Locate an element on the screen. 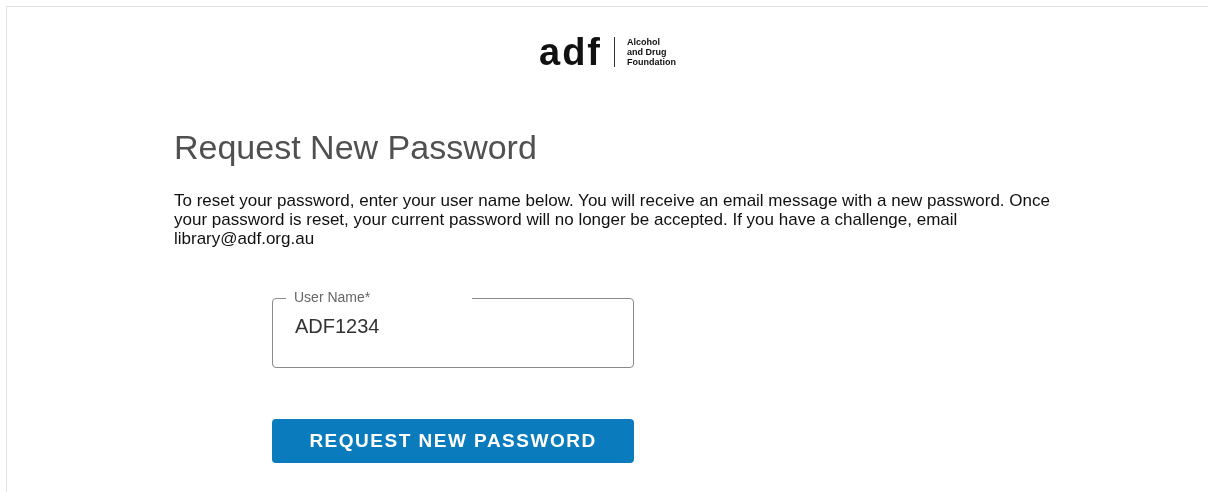 Image resolution: width=1208 pixels, height=492 pixels. logo-text: and Drug is located at coordinates (647, 52).